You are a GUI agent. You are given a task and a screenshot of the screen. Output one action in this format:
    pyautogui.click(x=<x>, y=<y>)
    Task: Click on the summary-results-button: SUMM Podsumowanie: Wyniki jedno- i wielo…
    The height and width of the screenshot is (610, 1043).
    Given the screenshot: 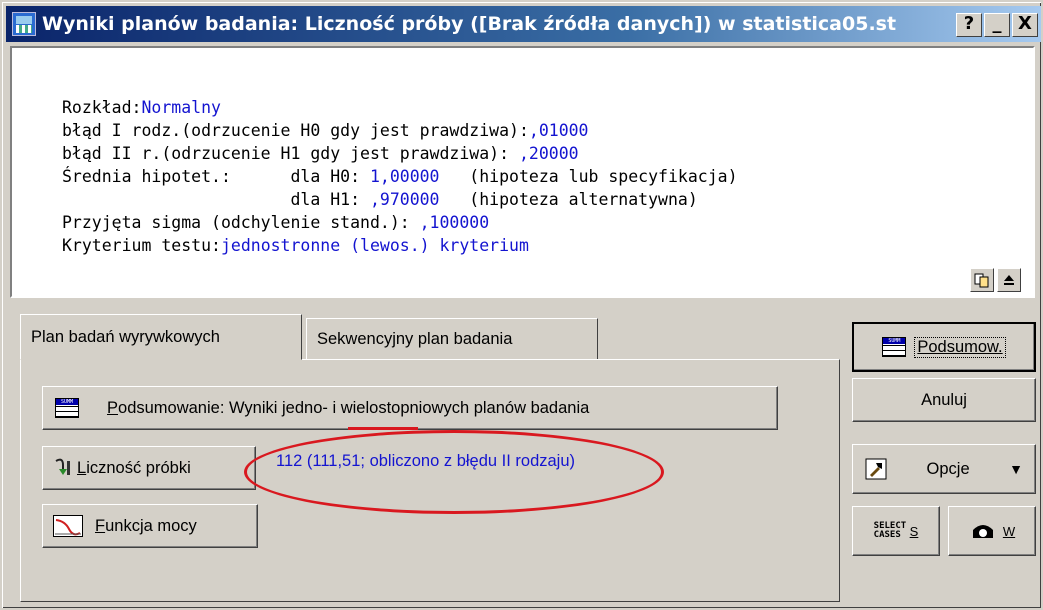 What is the action you would take?
    pyautogui.click(x=410, y=408)
    